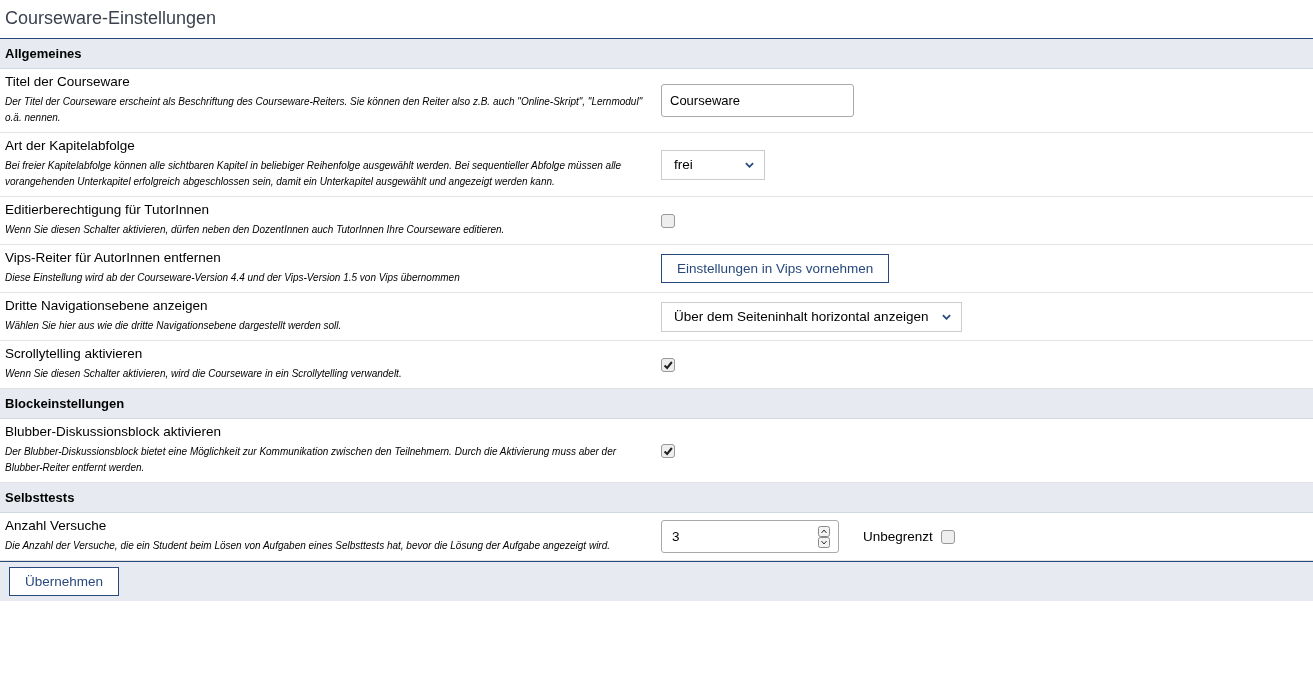  I want to click on section-header: Allgemeines, so click(656, 54).